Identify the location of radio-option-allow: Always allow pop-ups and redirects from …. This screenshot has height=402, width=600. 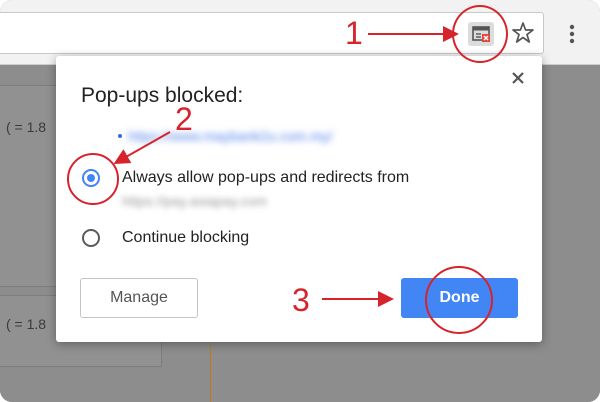
(292, 187).